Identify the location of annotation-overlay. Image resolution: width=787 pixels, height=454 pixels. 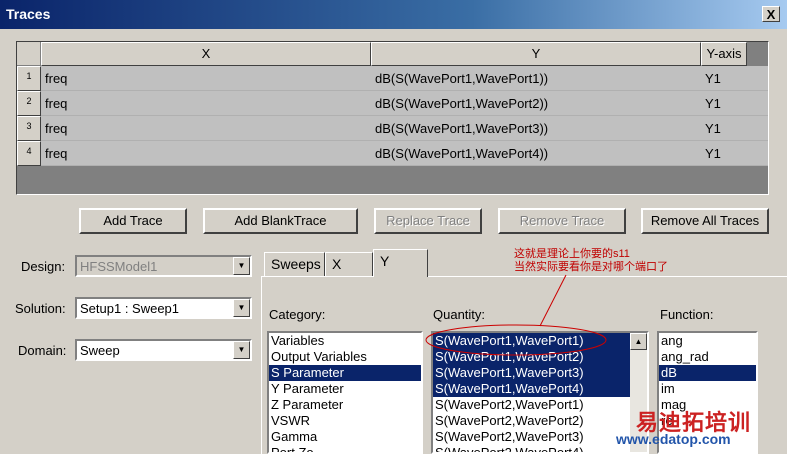
(516, 315).